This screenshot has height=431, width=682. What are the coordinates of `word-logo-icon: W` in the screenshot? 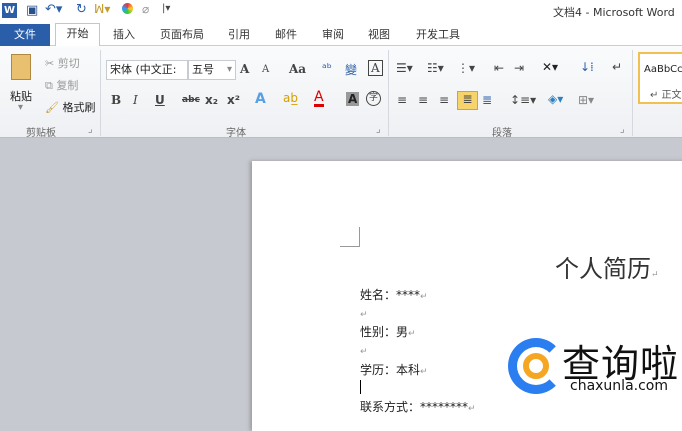 It's located at (9, 10).